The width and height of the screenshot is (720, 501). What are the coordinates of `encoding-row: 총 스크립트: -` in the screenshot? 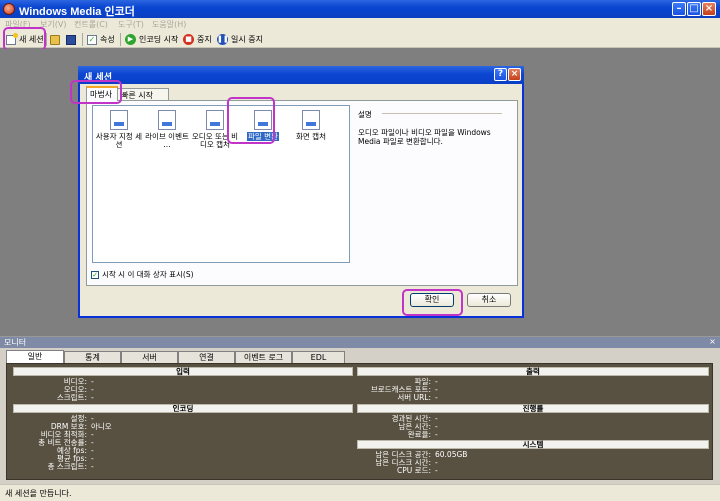 It's located at (53, 467).